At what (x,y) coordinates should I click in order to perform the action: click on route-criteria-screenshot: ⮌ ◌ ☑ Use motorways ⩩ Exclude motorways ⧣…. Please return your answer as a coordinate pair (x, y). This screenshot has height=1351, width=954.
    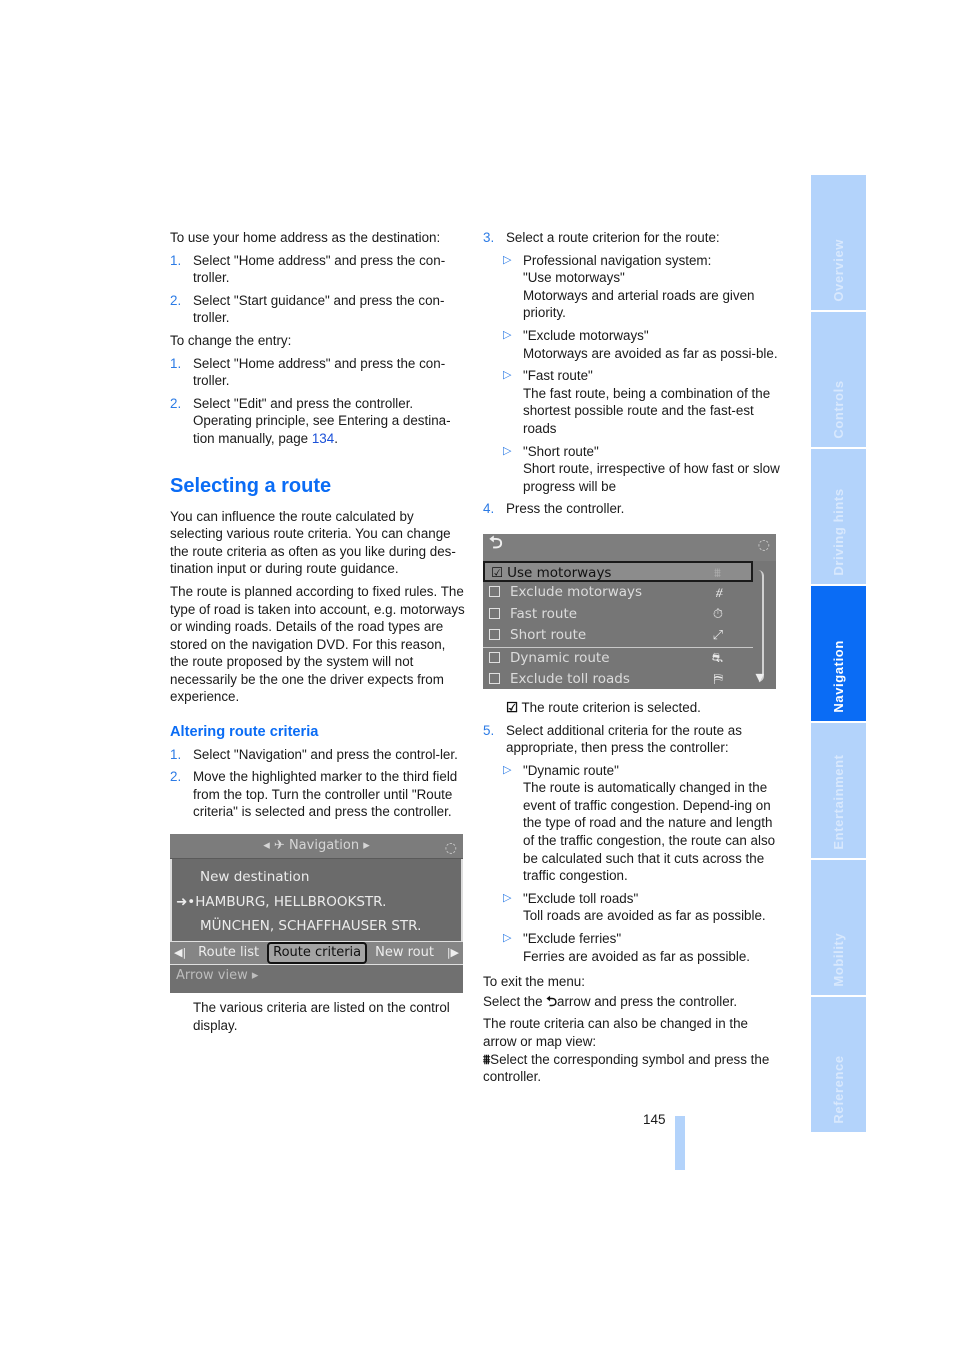
    Looking at the image, I should click on (629, 611).